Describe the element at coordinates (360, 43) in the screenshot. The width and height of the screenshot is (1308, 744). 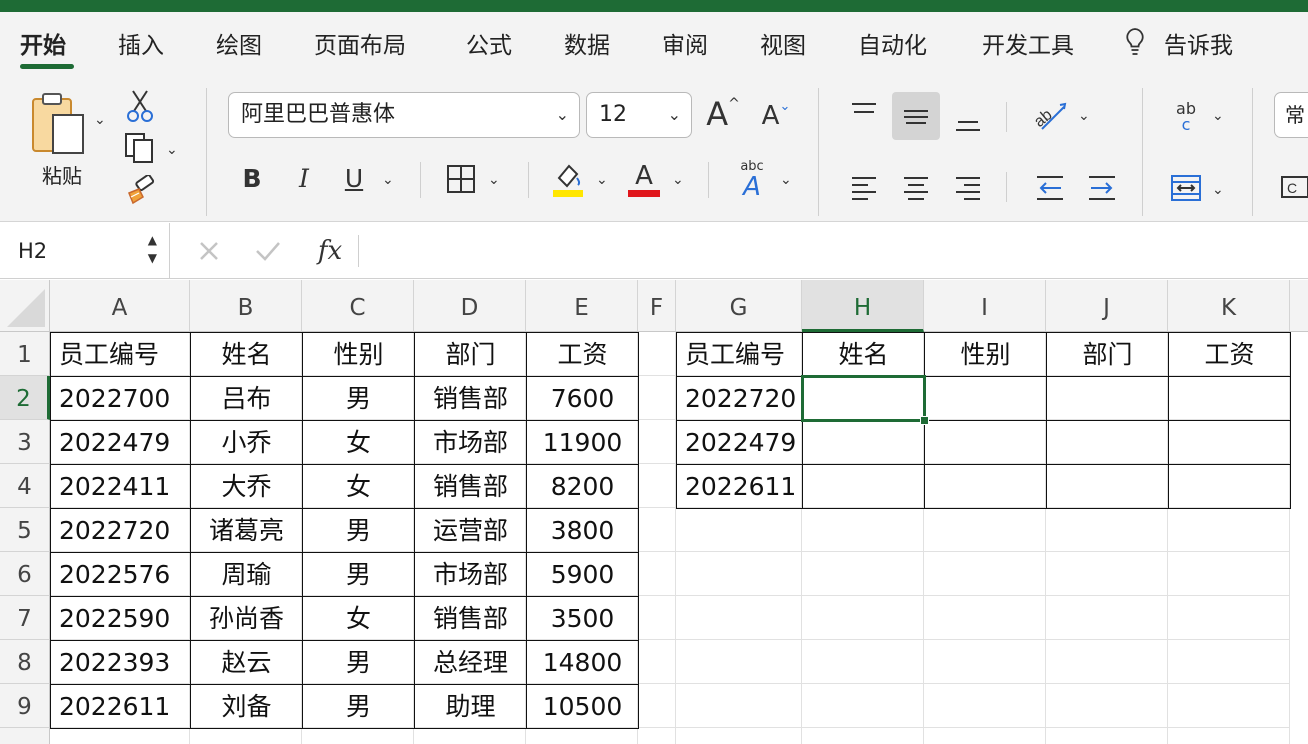
I see `tab-page-layout: 页面布局` at that location.